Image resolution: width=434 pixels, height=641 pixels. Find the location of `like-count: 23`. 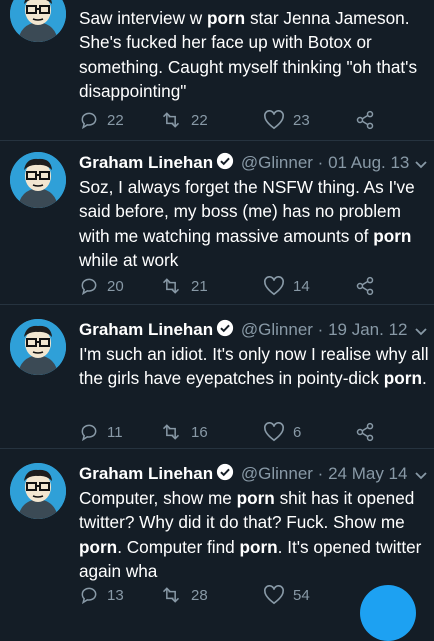

like-count: 23 is located at coordinates (301, 120).